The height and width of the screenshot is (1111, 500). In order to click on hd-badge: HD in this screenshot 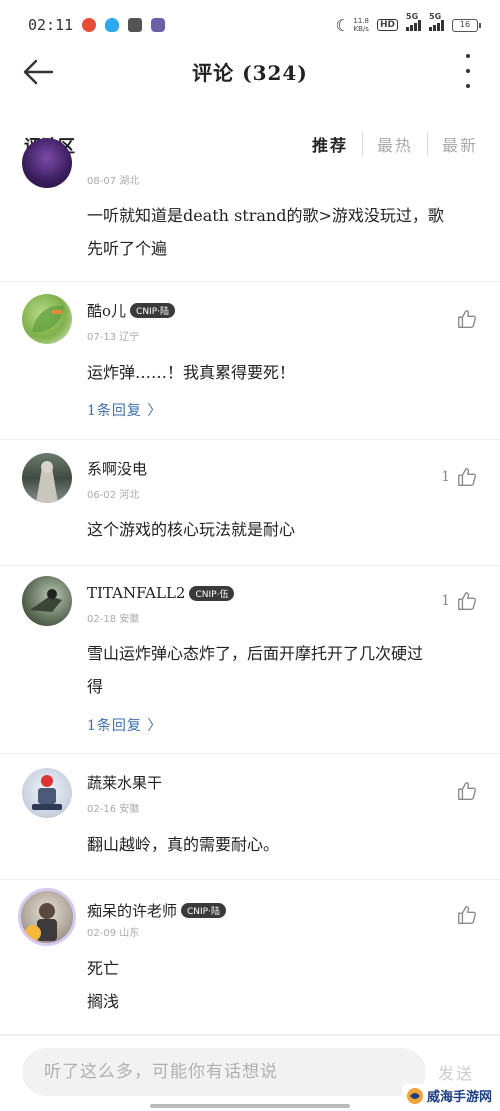, I will do `click(387, 25)`.